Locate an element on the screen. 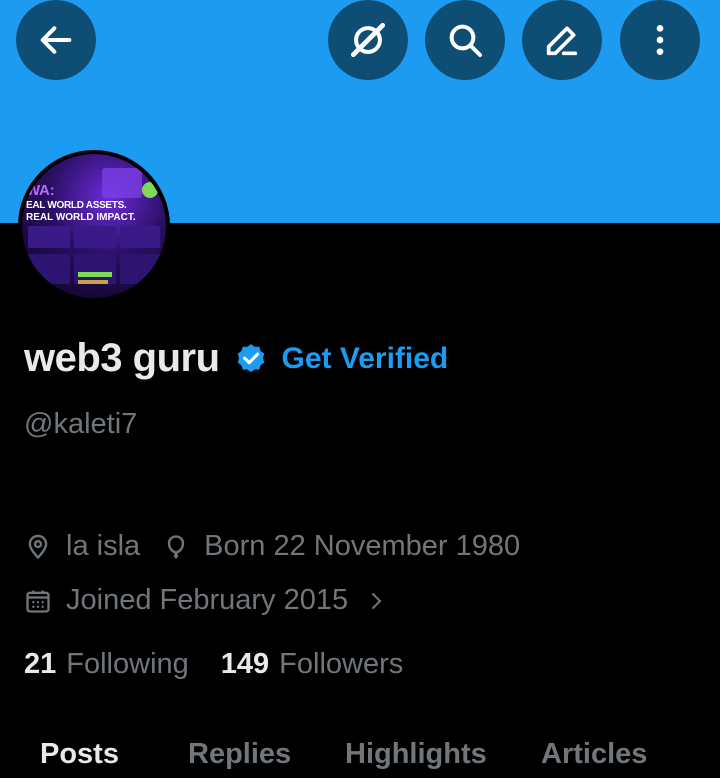 This screenshot has height=778, width=720. profile-name-row: web3 guru Get Verified is located at coordinates (236, 358).